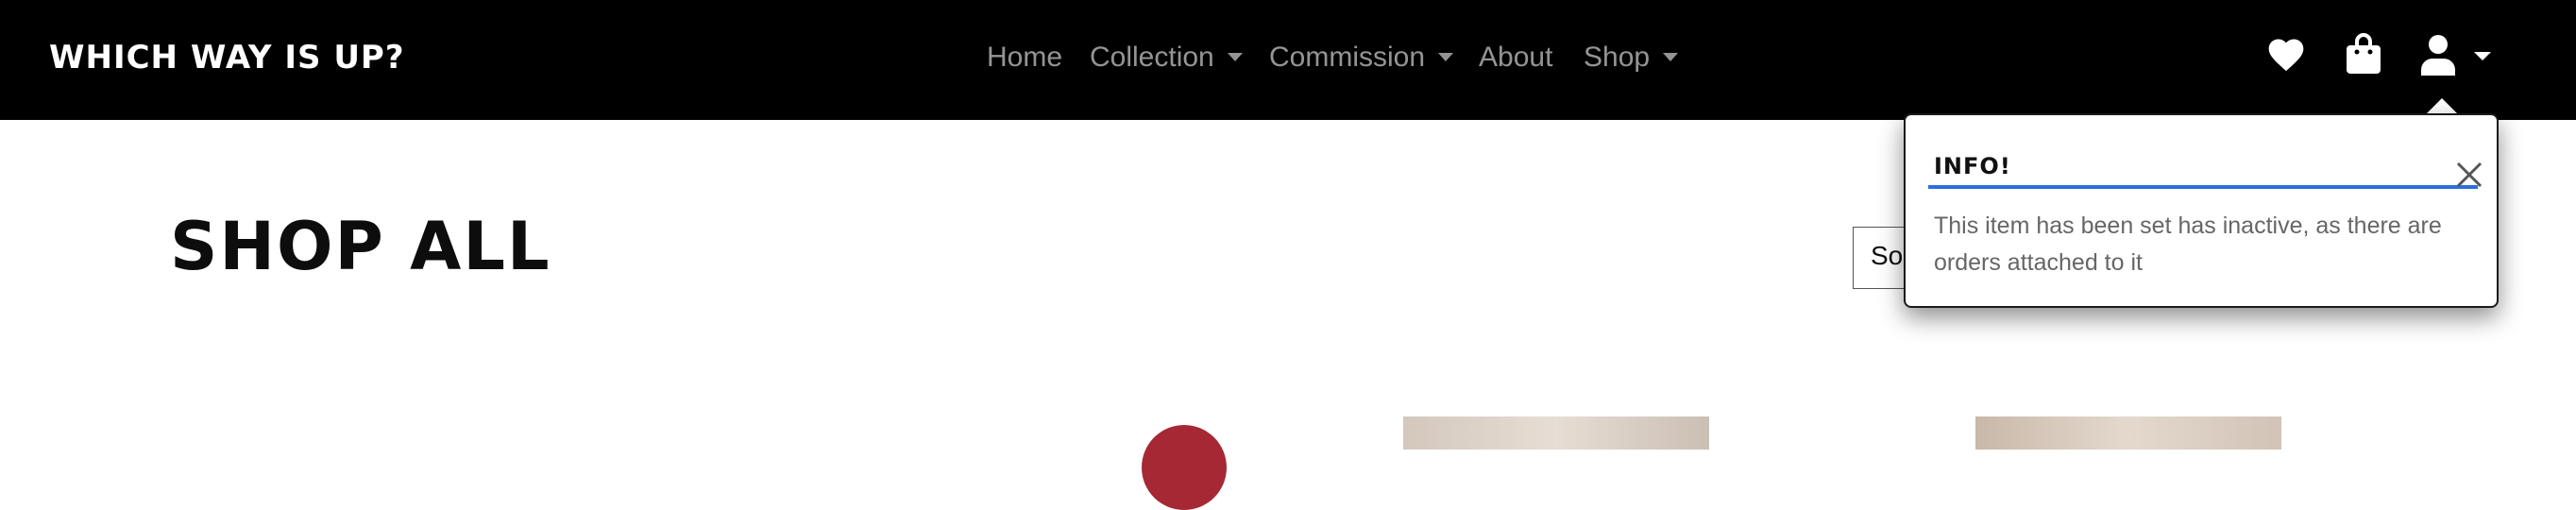 The height and width of the screenshot is (510, 2576). I want to click on nav-collection: Collection, so click(1166, 57).